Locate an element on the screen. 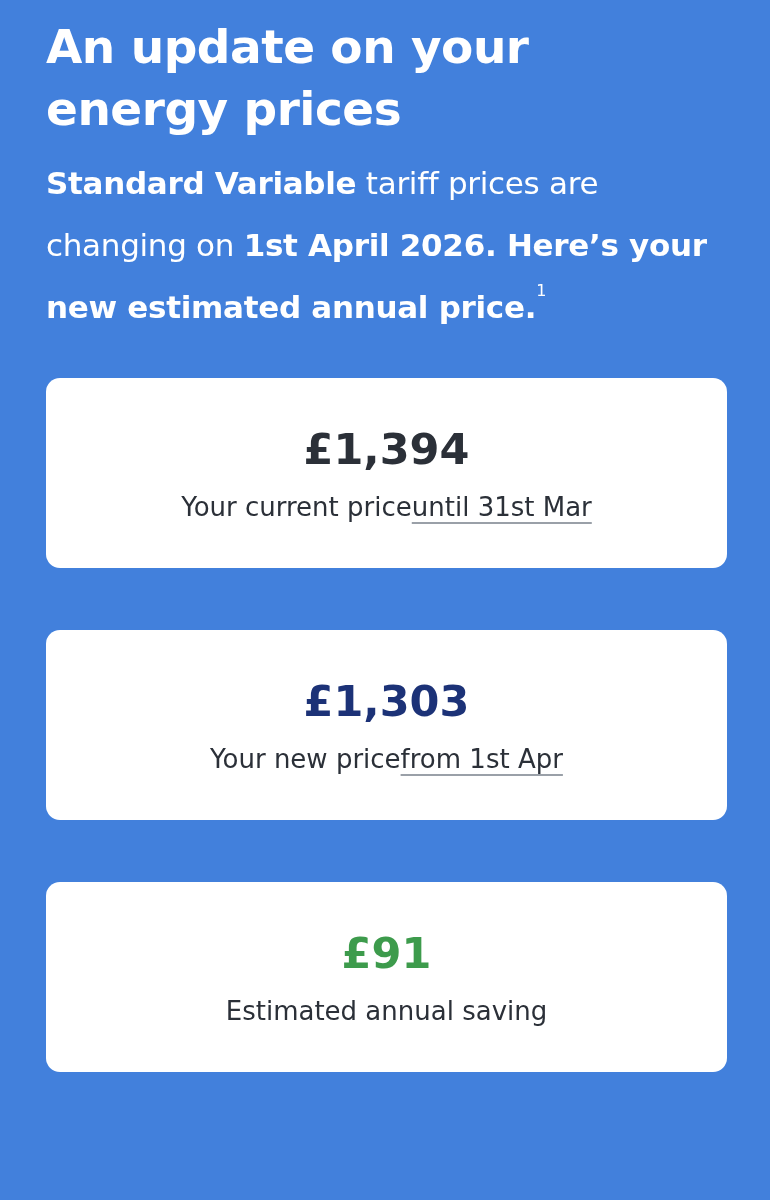  price-caption: Your current priceuntil 31st Mar is located at coordinates (386, 507).